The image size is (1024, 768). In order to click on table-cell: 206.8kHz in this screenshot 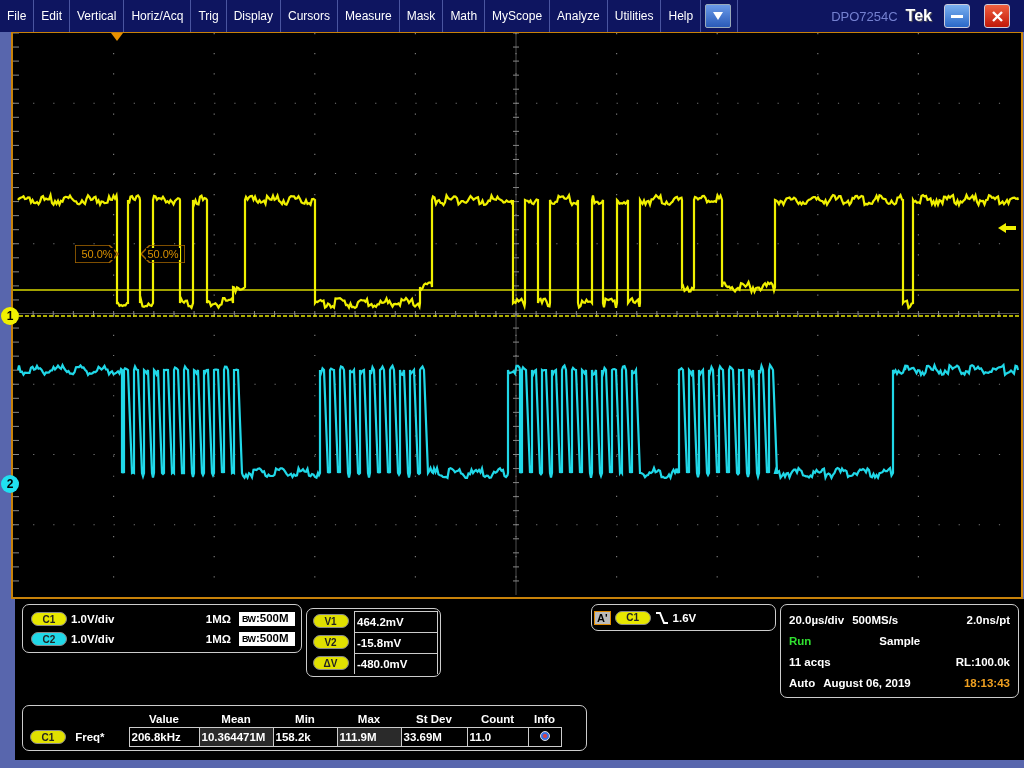, I will do `click(164, 737)`.